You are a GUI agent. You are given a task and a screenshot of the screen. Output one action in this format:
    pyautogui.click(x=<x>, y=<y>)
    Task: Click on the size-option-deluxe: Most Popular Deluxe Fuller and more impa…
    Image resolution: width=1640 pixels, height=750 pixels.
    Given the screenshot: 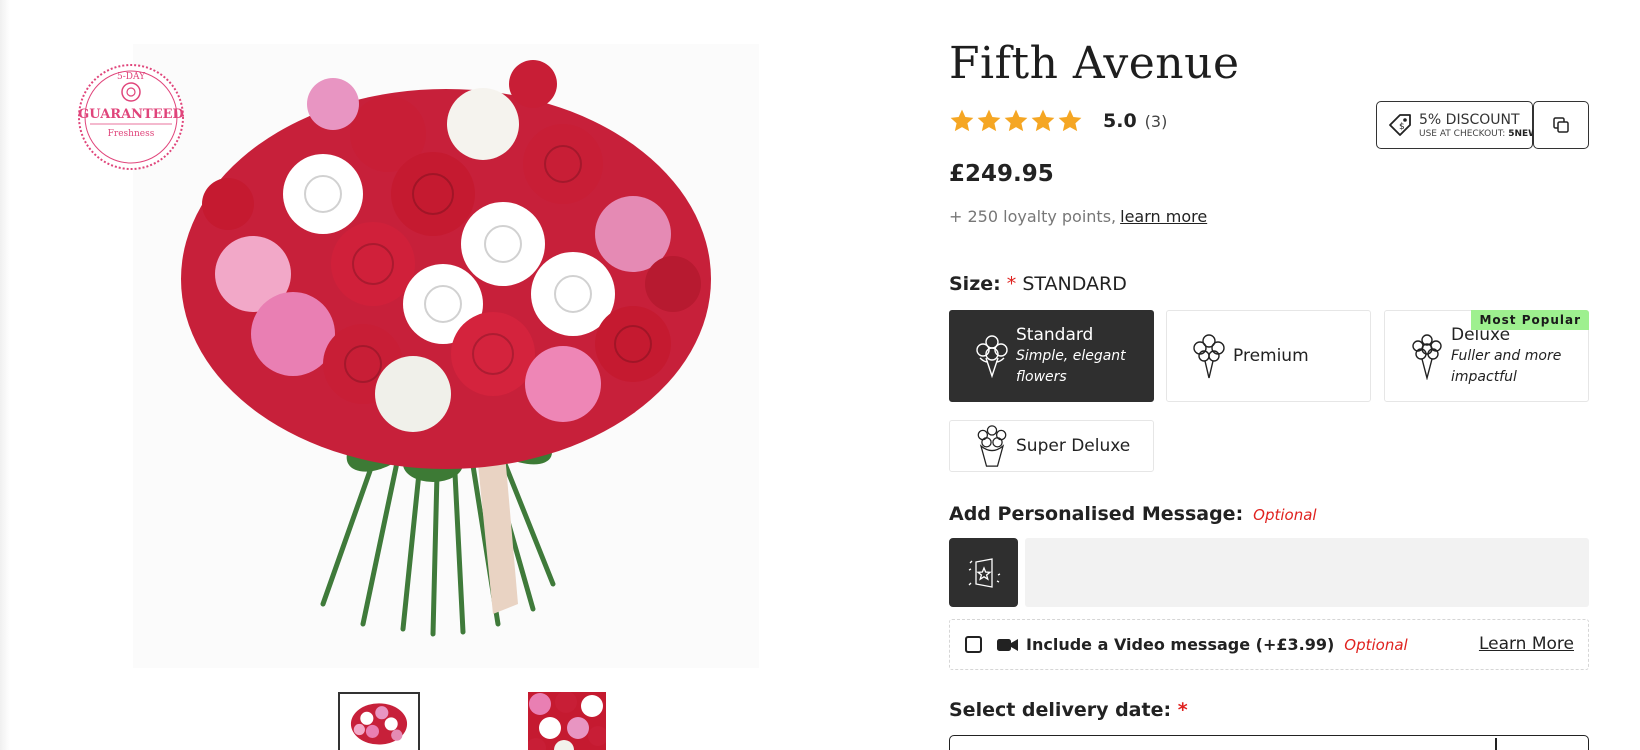 What is the action you would take?
    pyautogui.click(x=1486, y=356)
    